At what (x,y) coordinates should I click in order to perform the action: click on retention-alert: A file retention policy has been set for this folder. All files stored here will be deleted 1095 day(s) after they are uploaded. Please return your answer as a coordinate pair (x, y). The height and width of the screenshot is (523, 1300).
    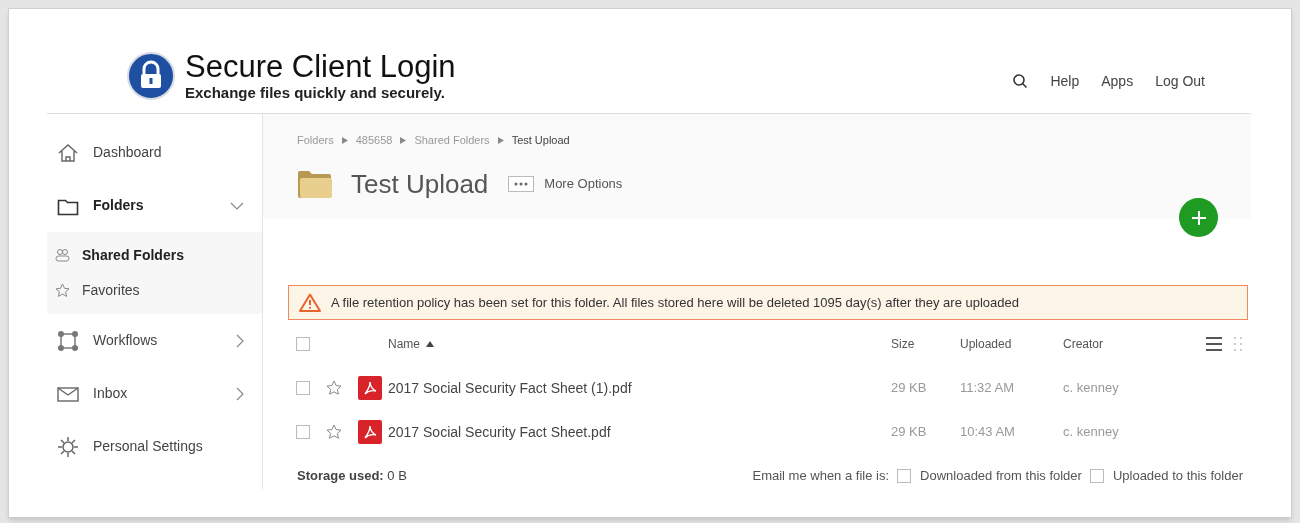
    Looking at the image, I should click on (768, 302).